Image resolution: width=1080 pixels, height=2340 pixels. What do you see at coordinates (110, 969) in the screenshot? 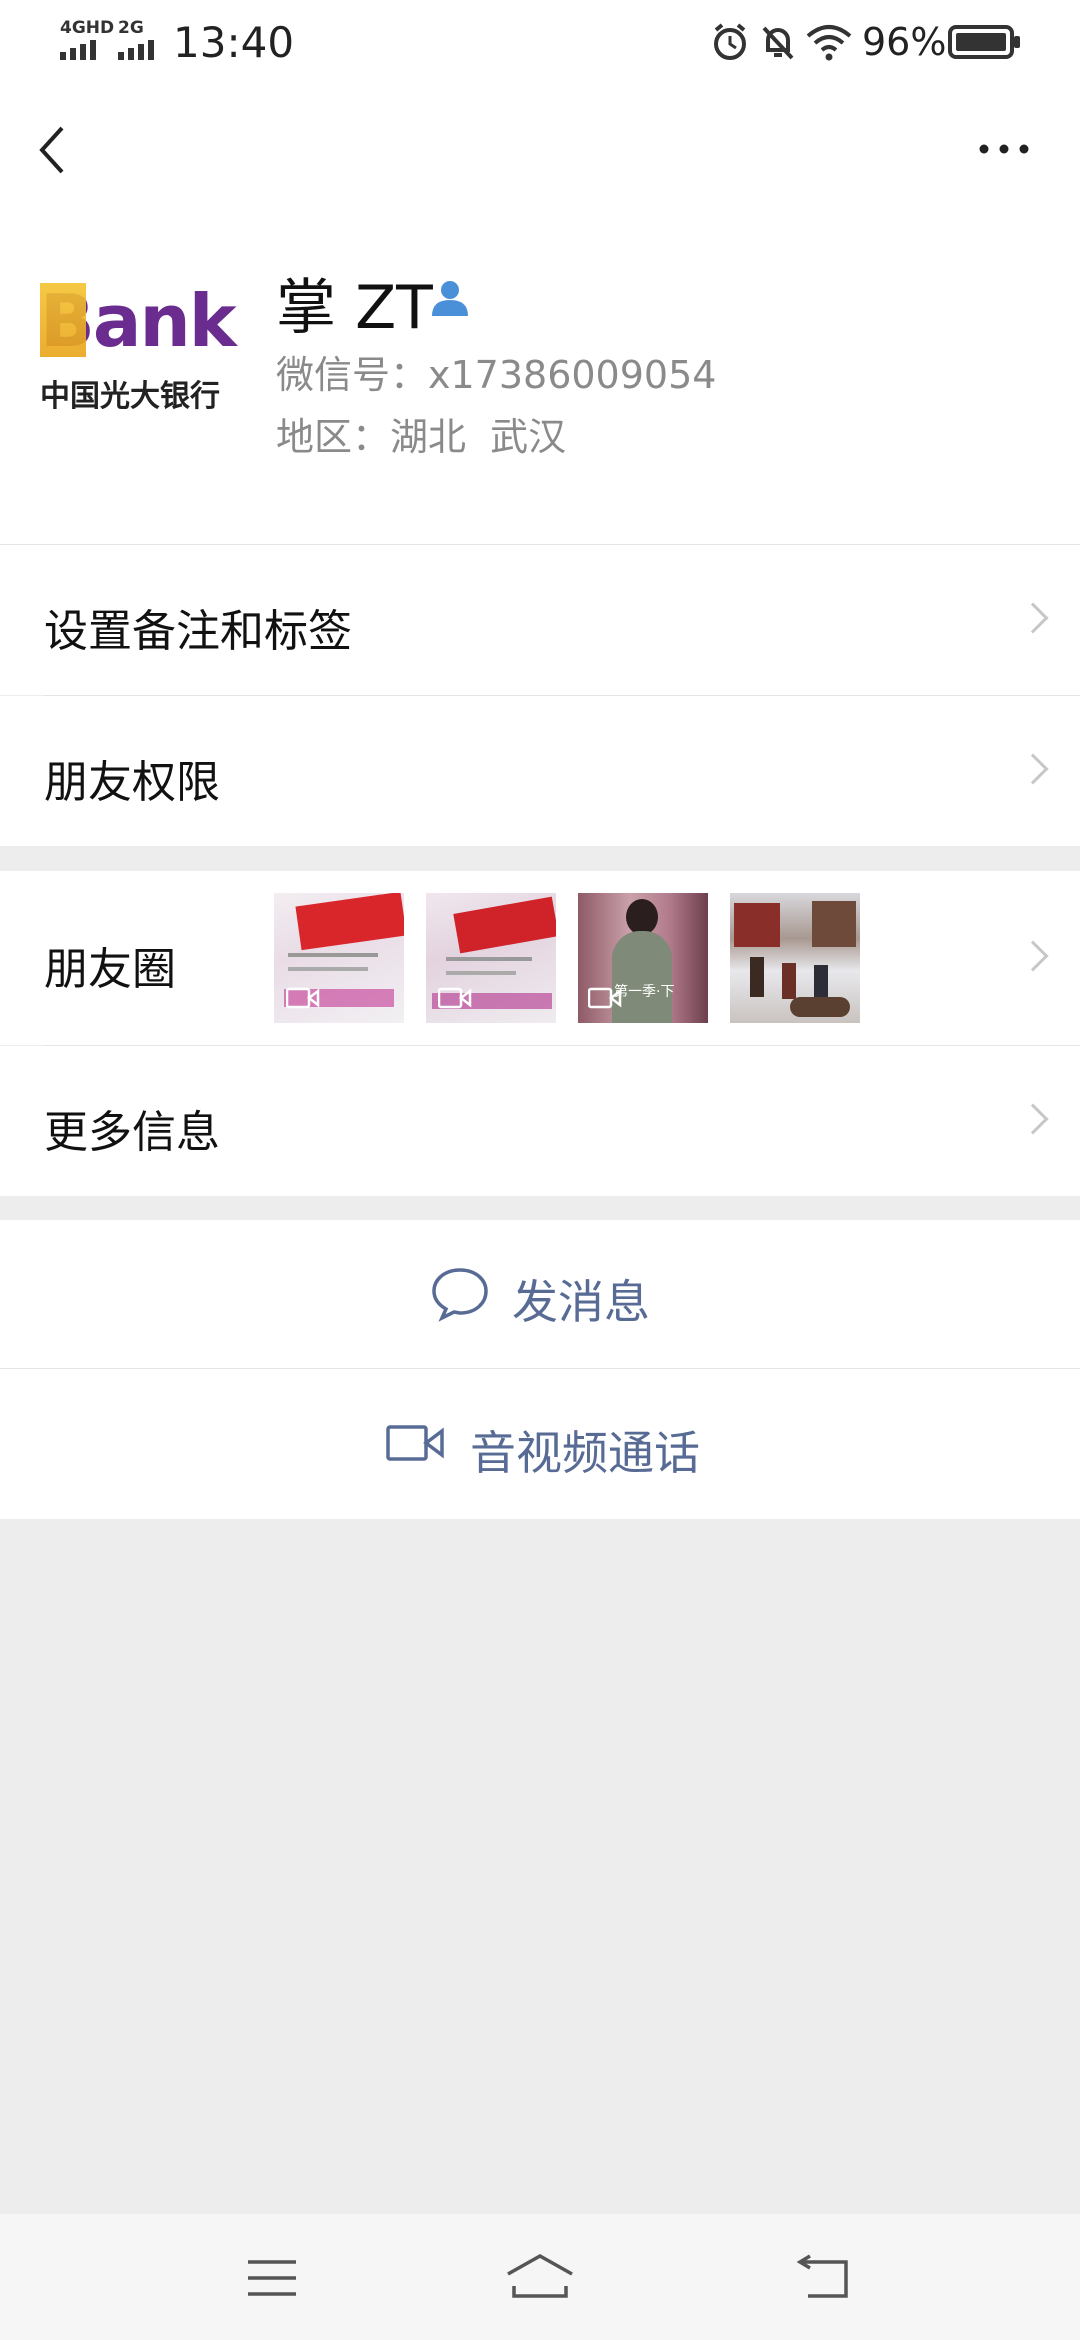
I see `row-moments-label: 朋友圈` at bounding box center [110, 969].